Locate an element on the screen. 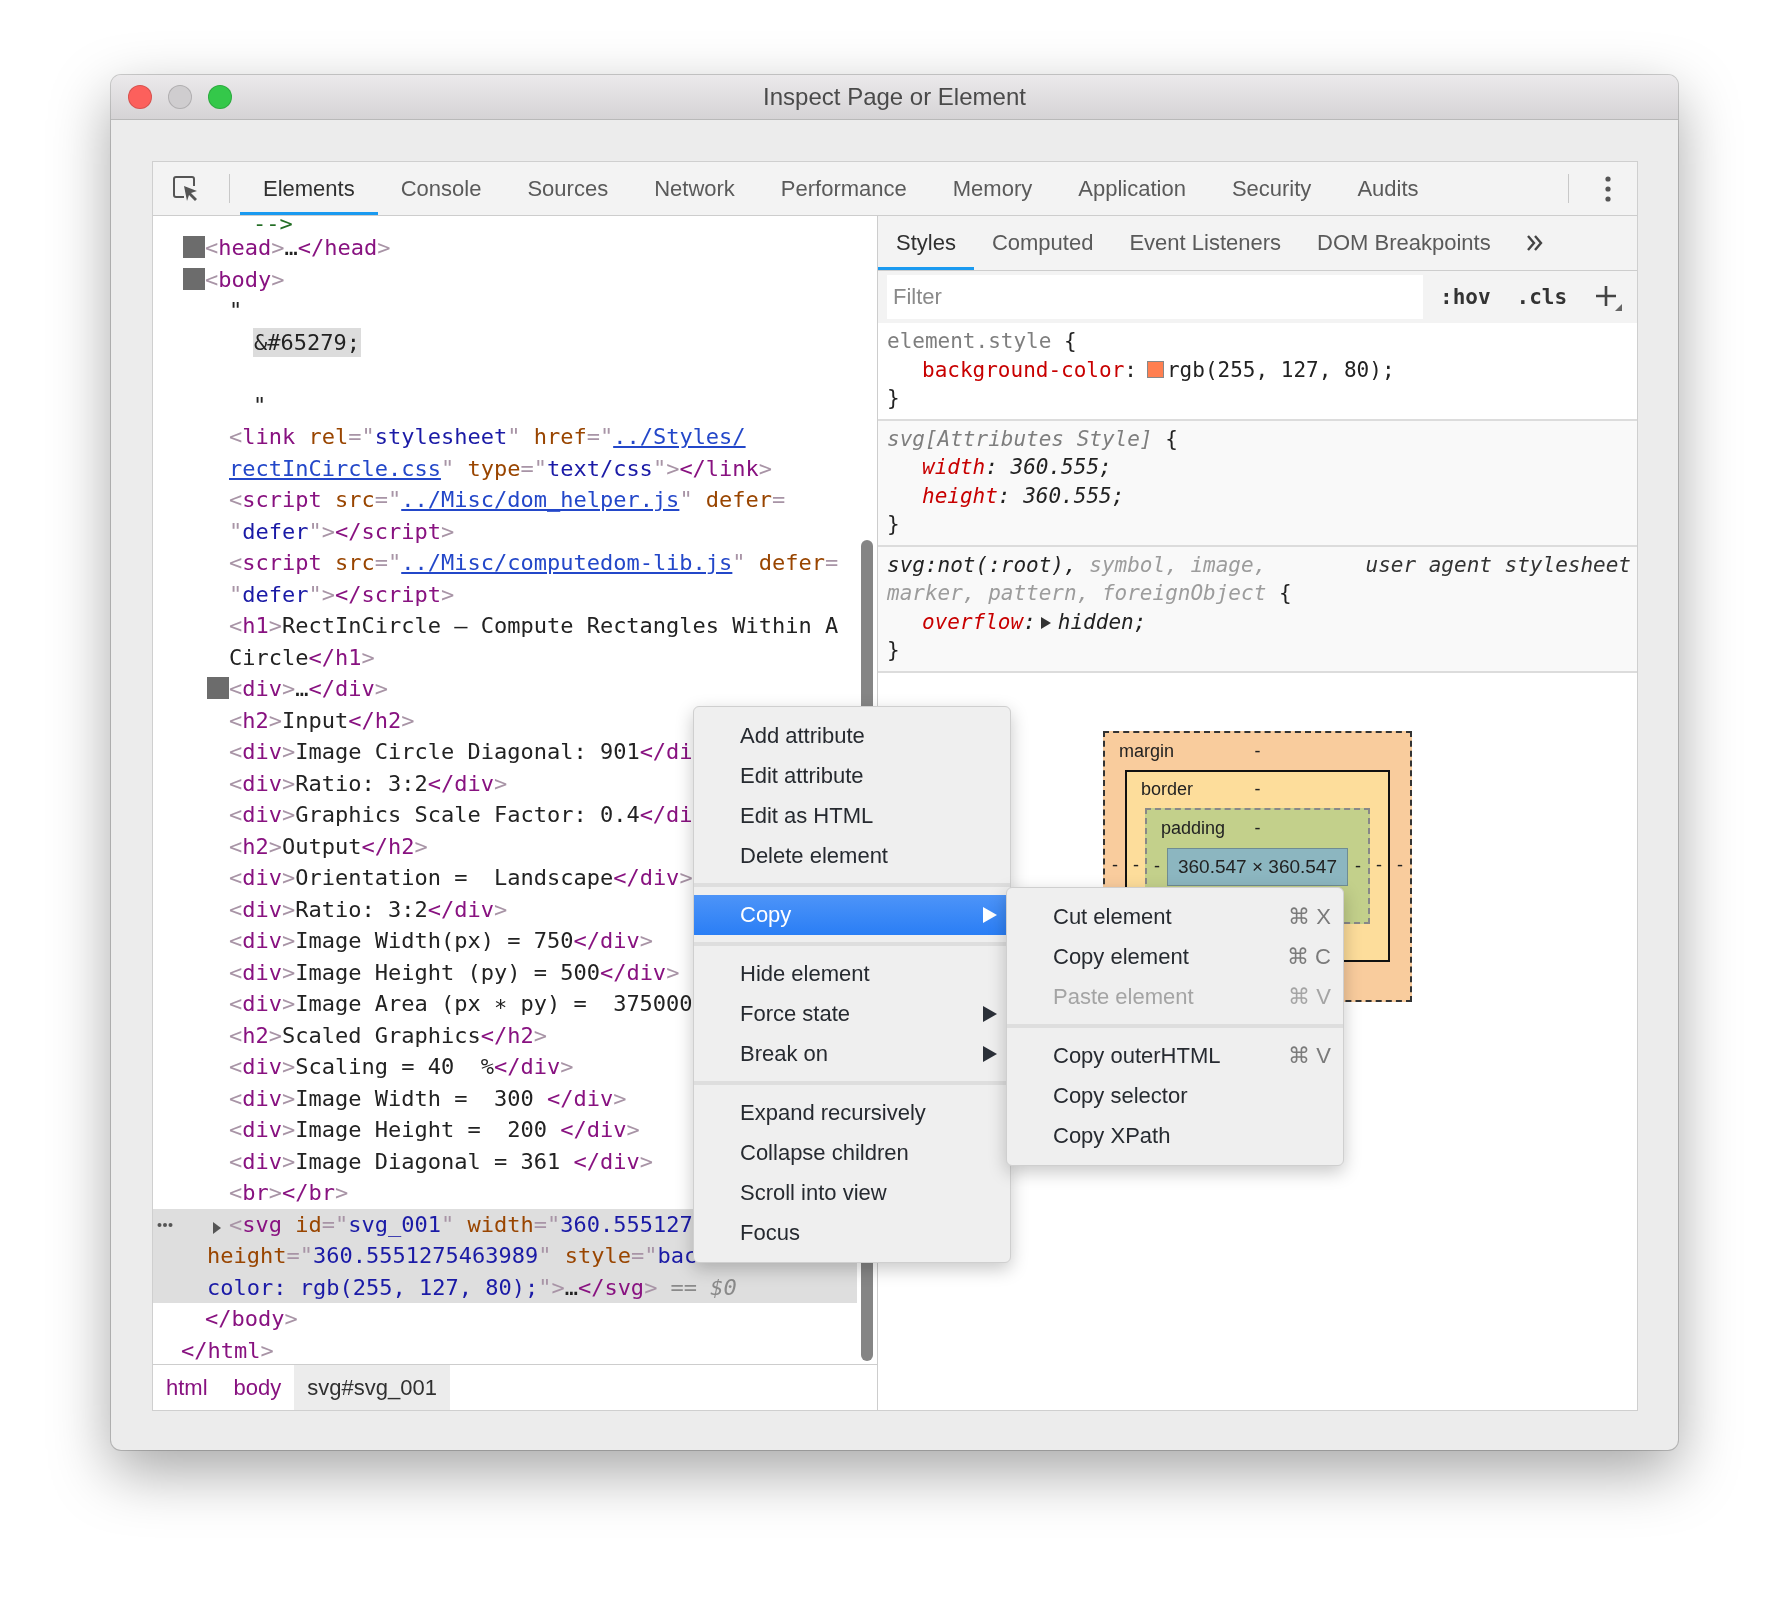 Image resolution: width=1790 pixels, height=1598 pixels. menu-item: Add attribute is located at coordinates (852, 736).